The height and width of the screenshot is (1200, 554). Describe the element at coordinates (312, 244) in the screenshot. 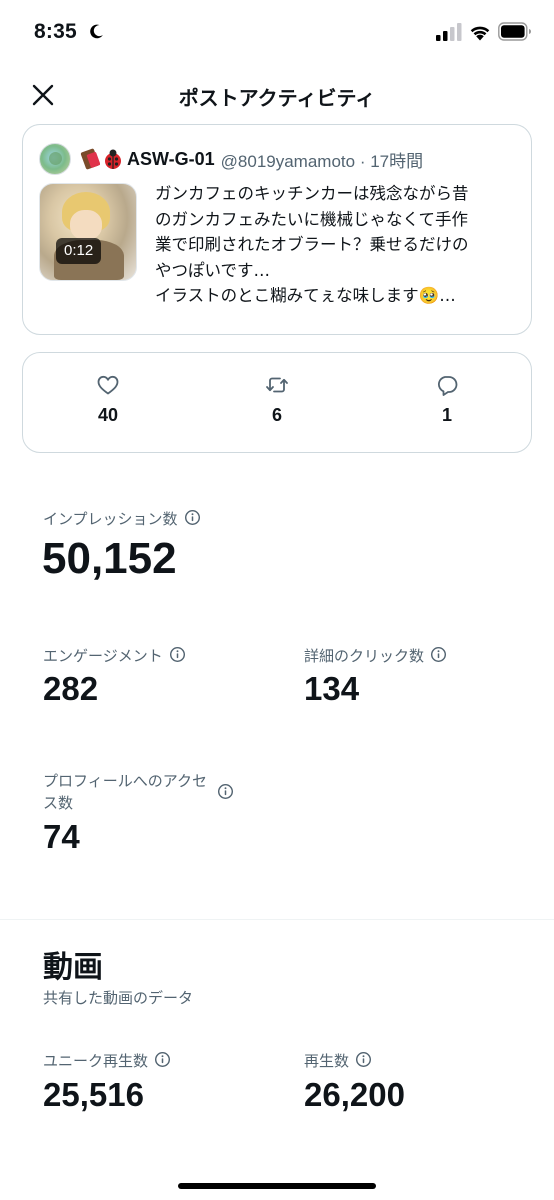

I see `post-text-line: 業で印刷されたオブラート？乗せるだけの` at that location.